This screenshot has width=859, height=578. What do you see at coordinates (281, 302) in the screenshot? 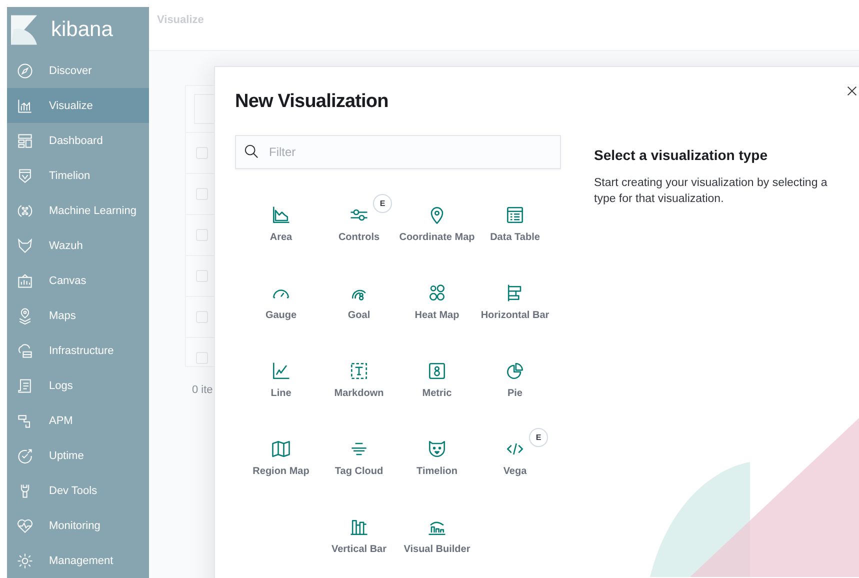
I see `visualization-type: Gauge` at bounding box center [281, 302].